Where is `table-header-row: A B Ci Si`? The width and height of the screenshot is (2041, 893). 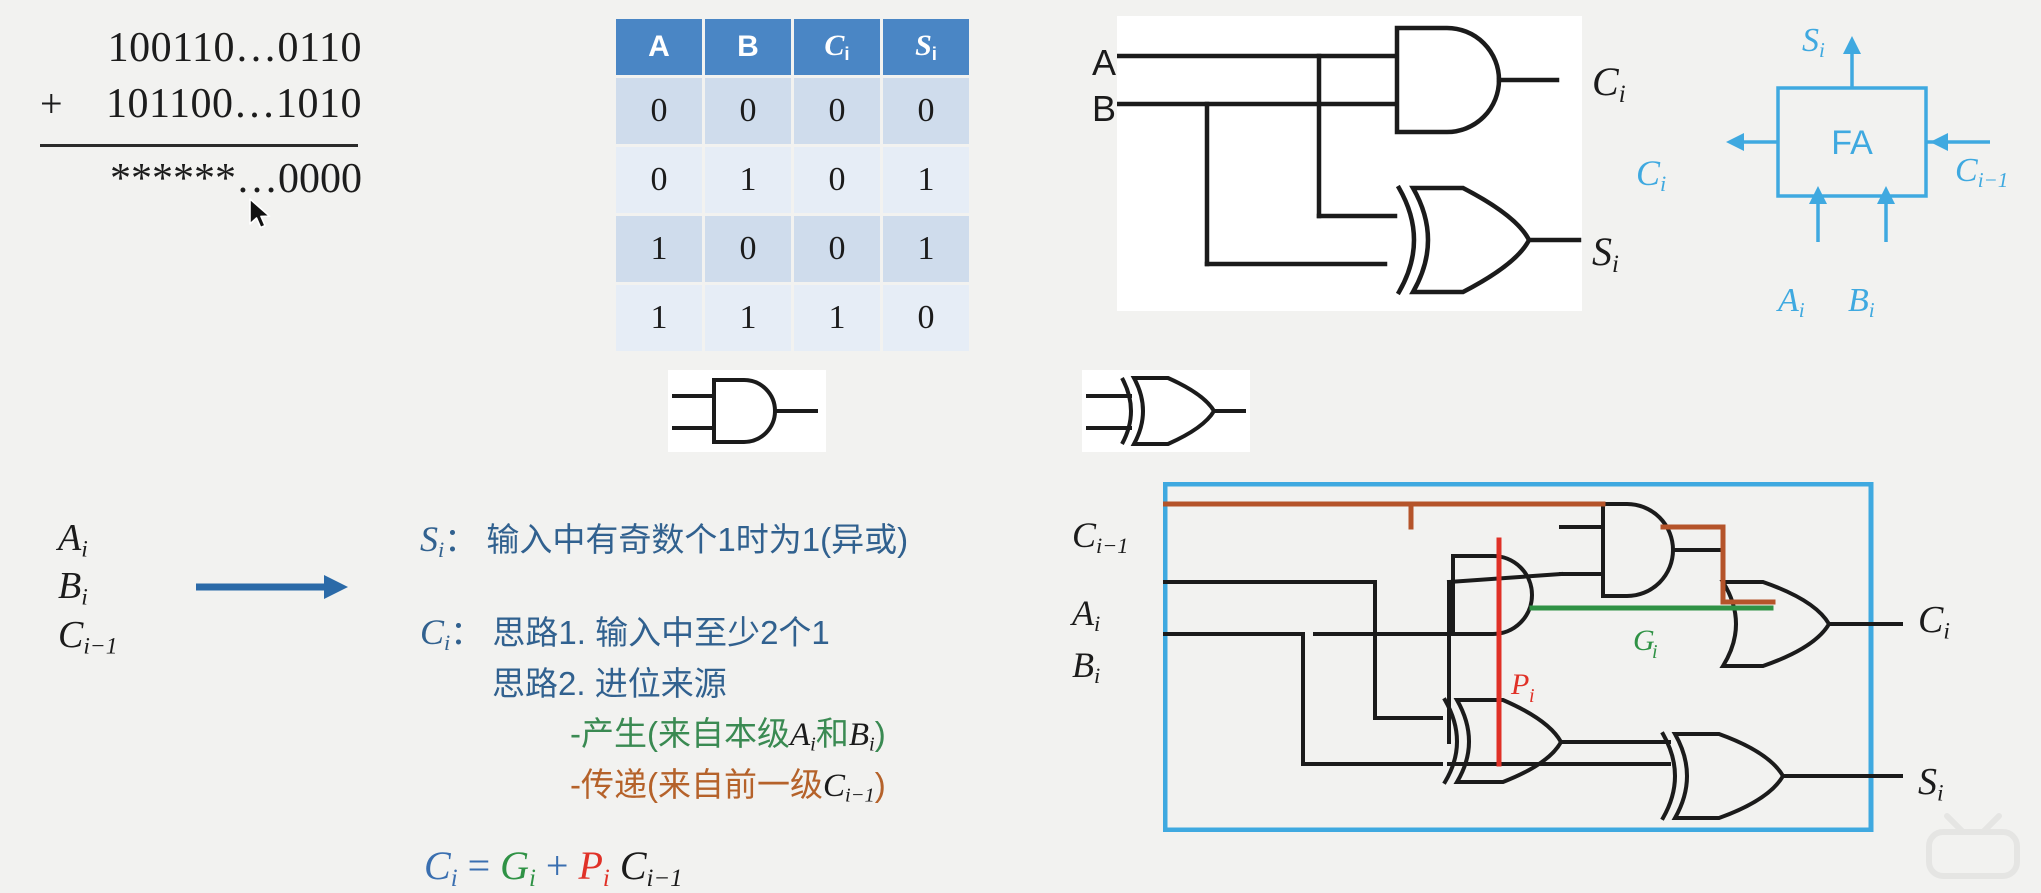
table-header-row: A B Ci Si is located at coordinates (792, 47).